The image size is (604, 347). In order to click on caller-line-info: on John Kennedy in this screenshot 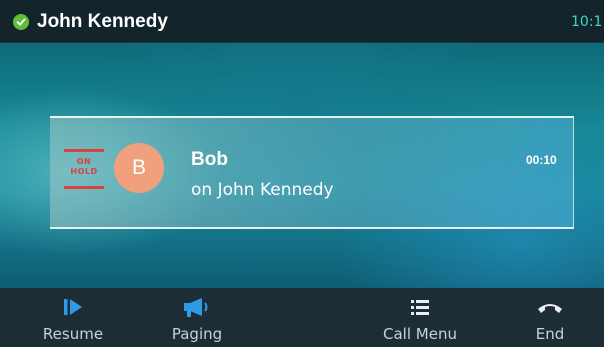, I will do `click(262, 190)`.